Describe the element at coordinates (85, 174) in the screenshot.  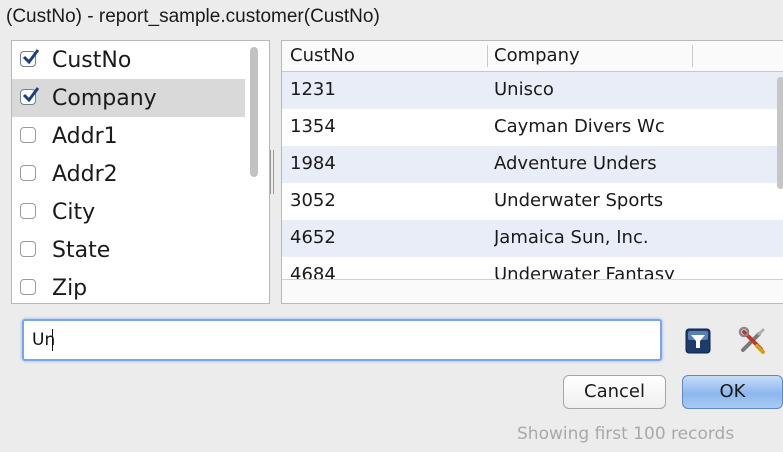
I see `column-item-label: Addr2` at that location.